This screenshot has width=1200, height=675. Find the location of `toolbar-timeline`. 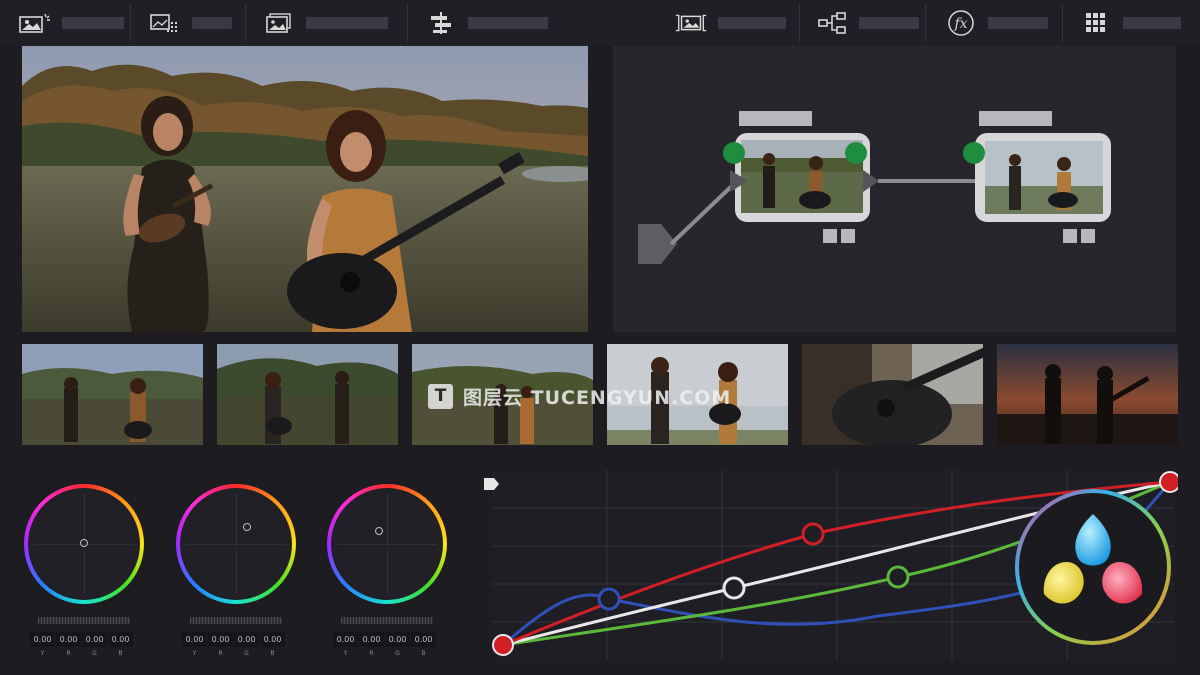

toolbar-timeline is located at coordinates (486, 23).